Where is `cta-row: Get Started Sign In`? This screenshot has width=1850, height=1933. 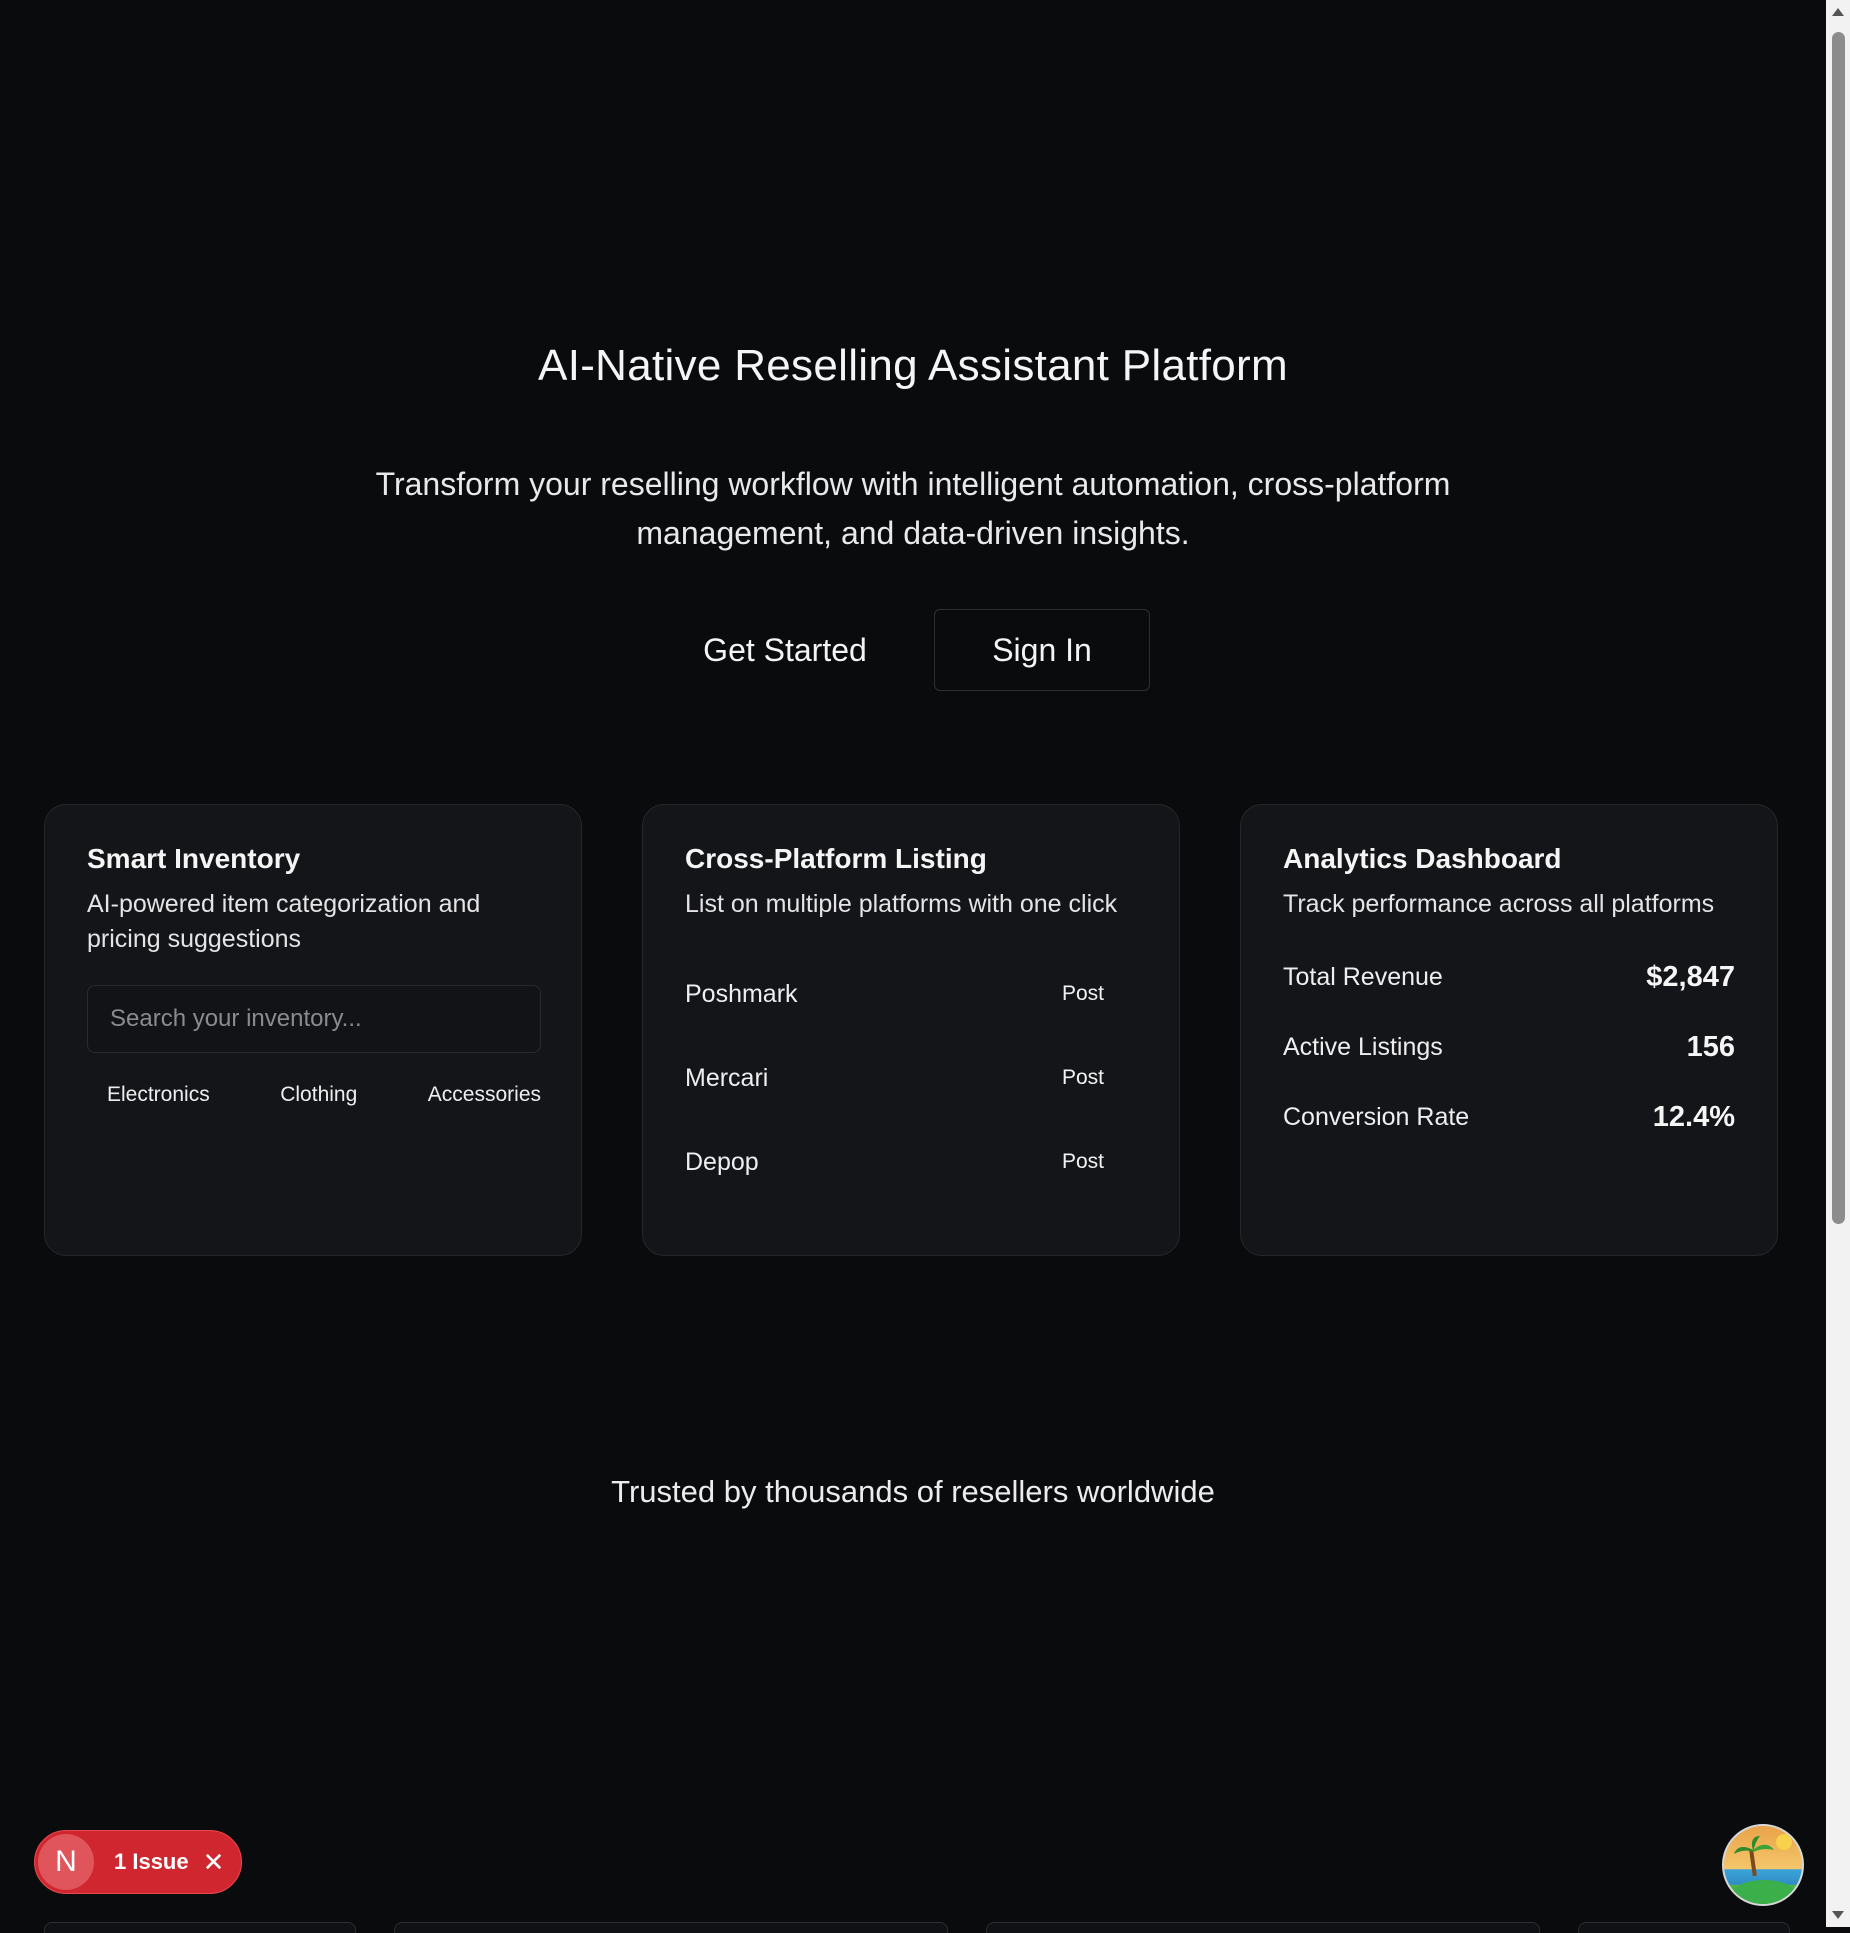
cta-row: Get Started Sign In is located at coordinates (913, 650).